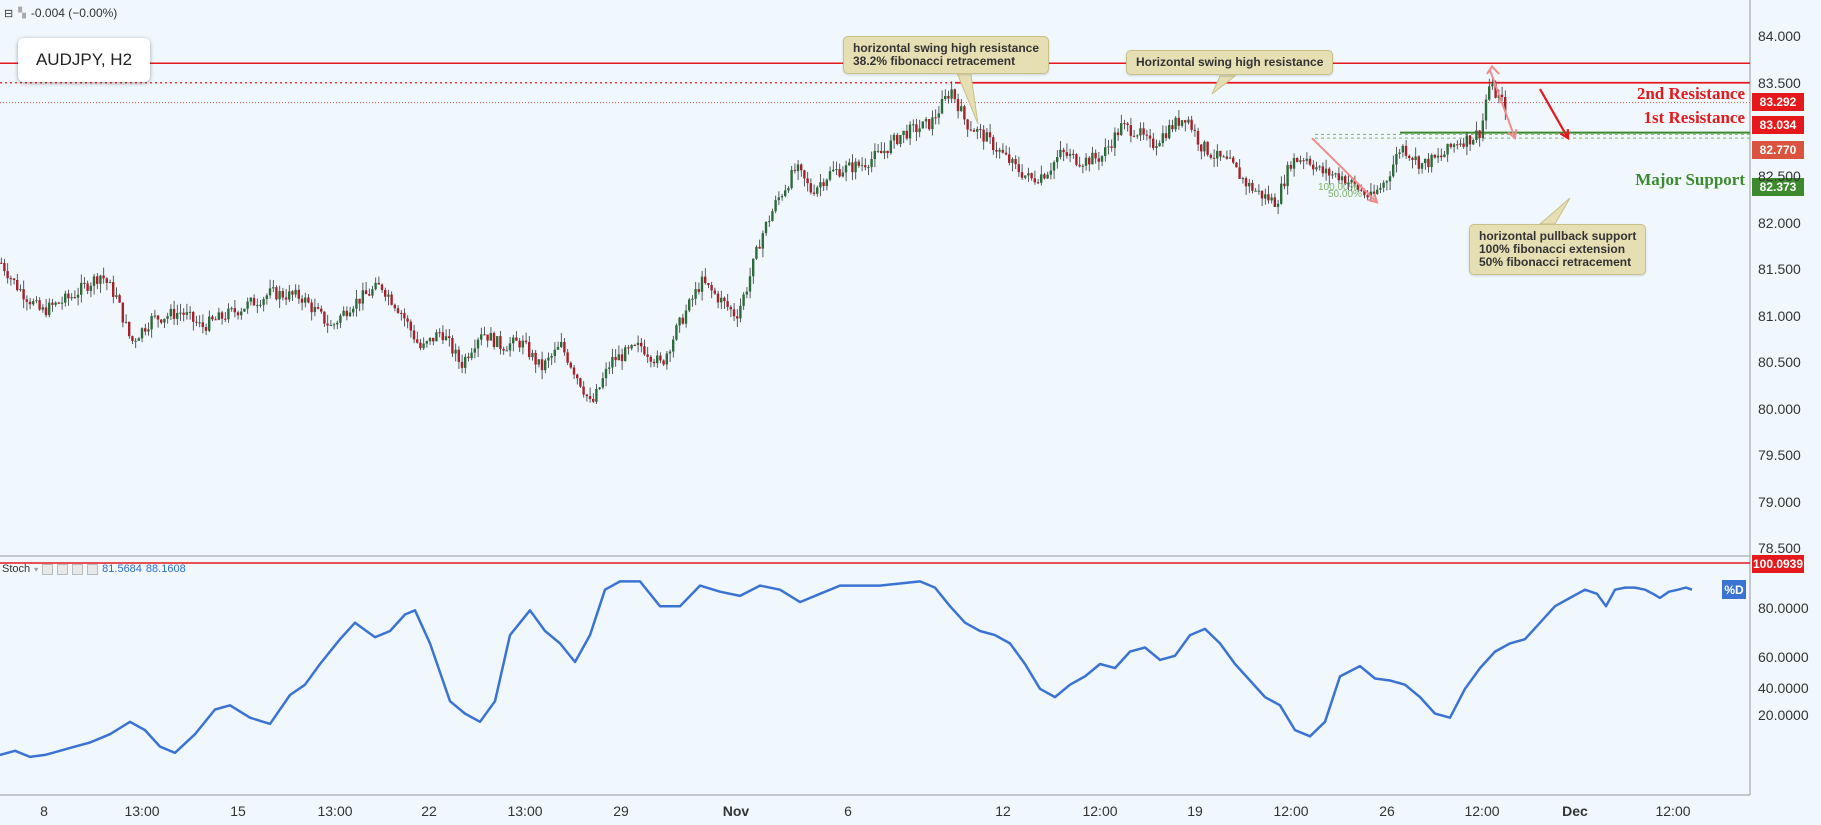 This screenshot has width=1821, height=825. Describe the element at coordinates (1387, 811) in the screenshot. I see `x-tick: 26` at that location.